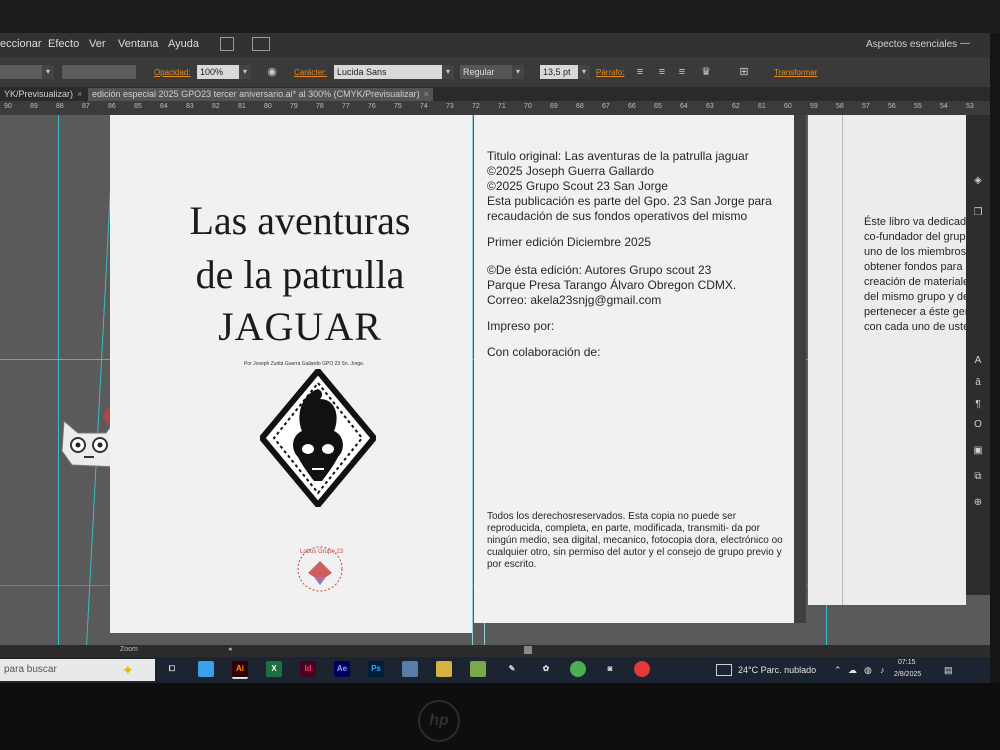  I want to click on crown-icon: ♛, so click(706, 72).